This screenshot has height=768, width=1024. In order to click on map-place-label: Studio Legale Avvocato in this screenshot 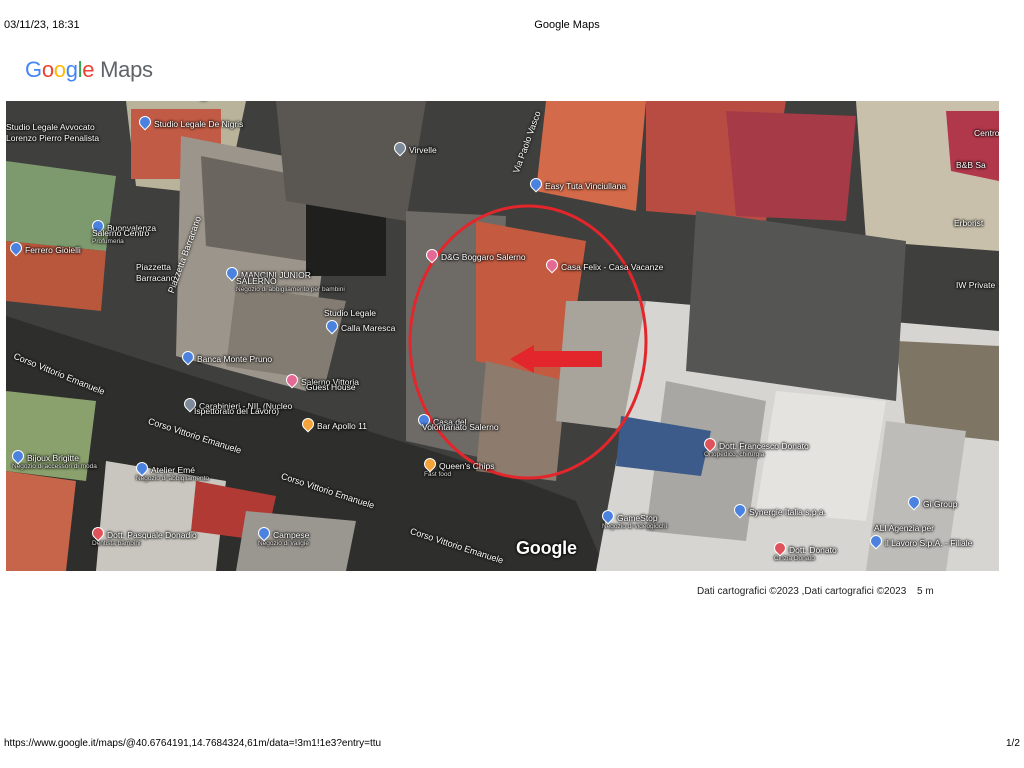, I will do `click(50, 127)`.